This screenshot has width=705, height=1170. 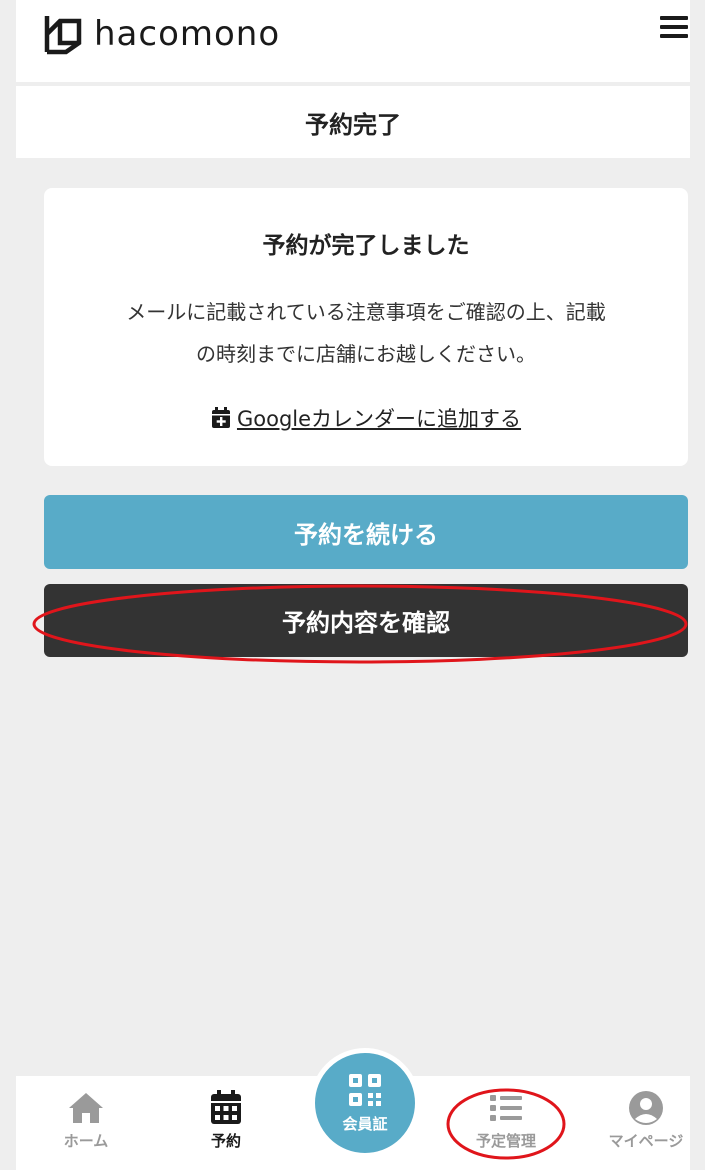 I want to click on member-card-button: 会員証, so click(x=365, y=1103).